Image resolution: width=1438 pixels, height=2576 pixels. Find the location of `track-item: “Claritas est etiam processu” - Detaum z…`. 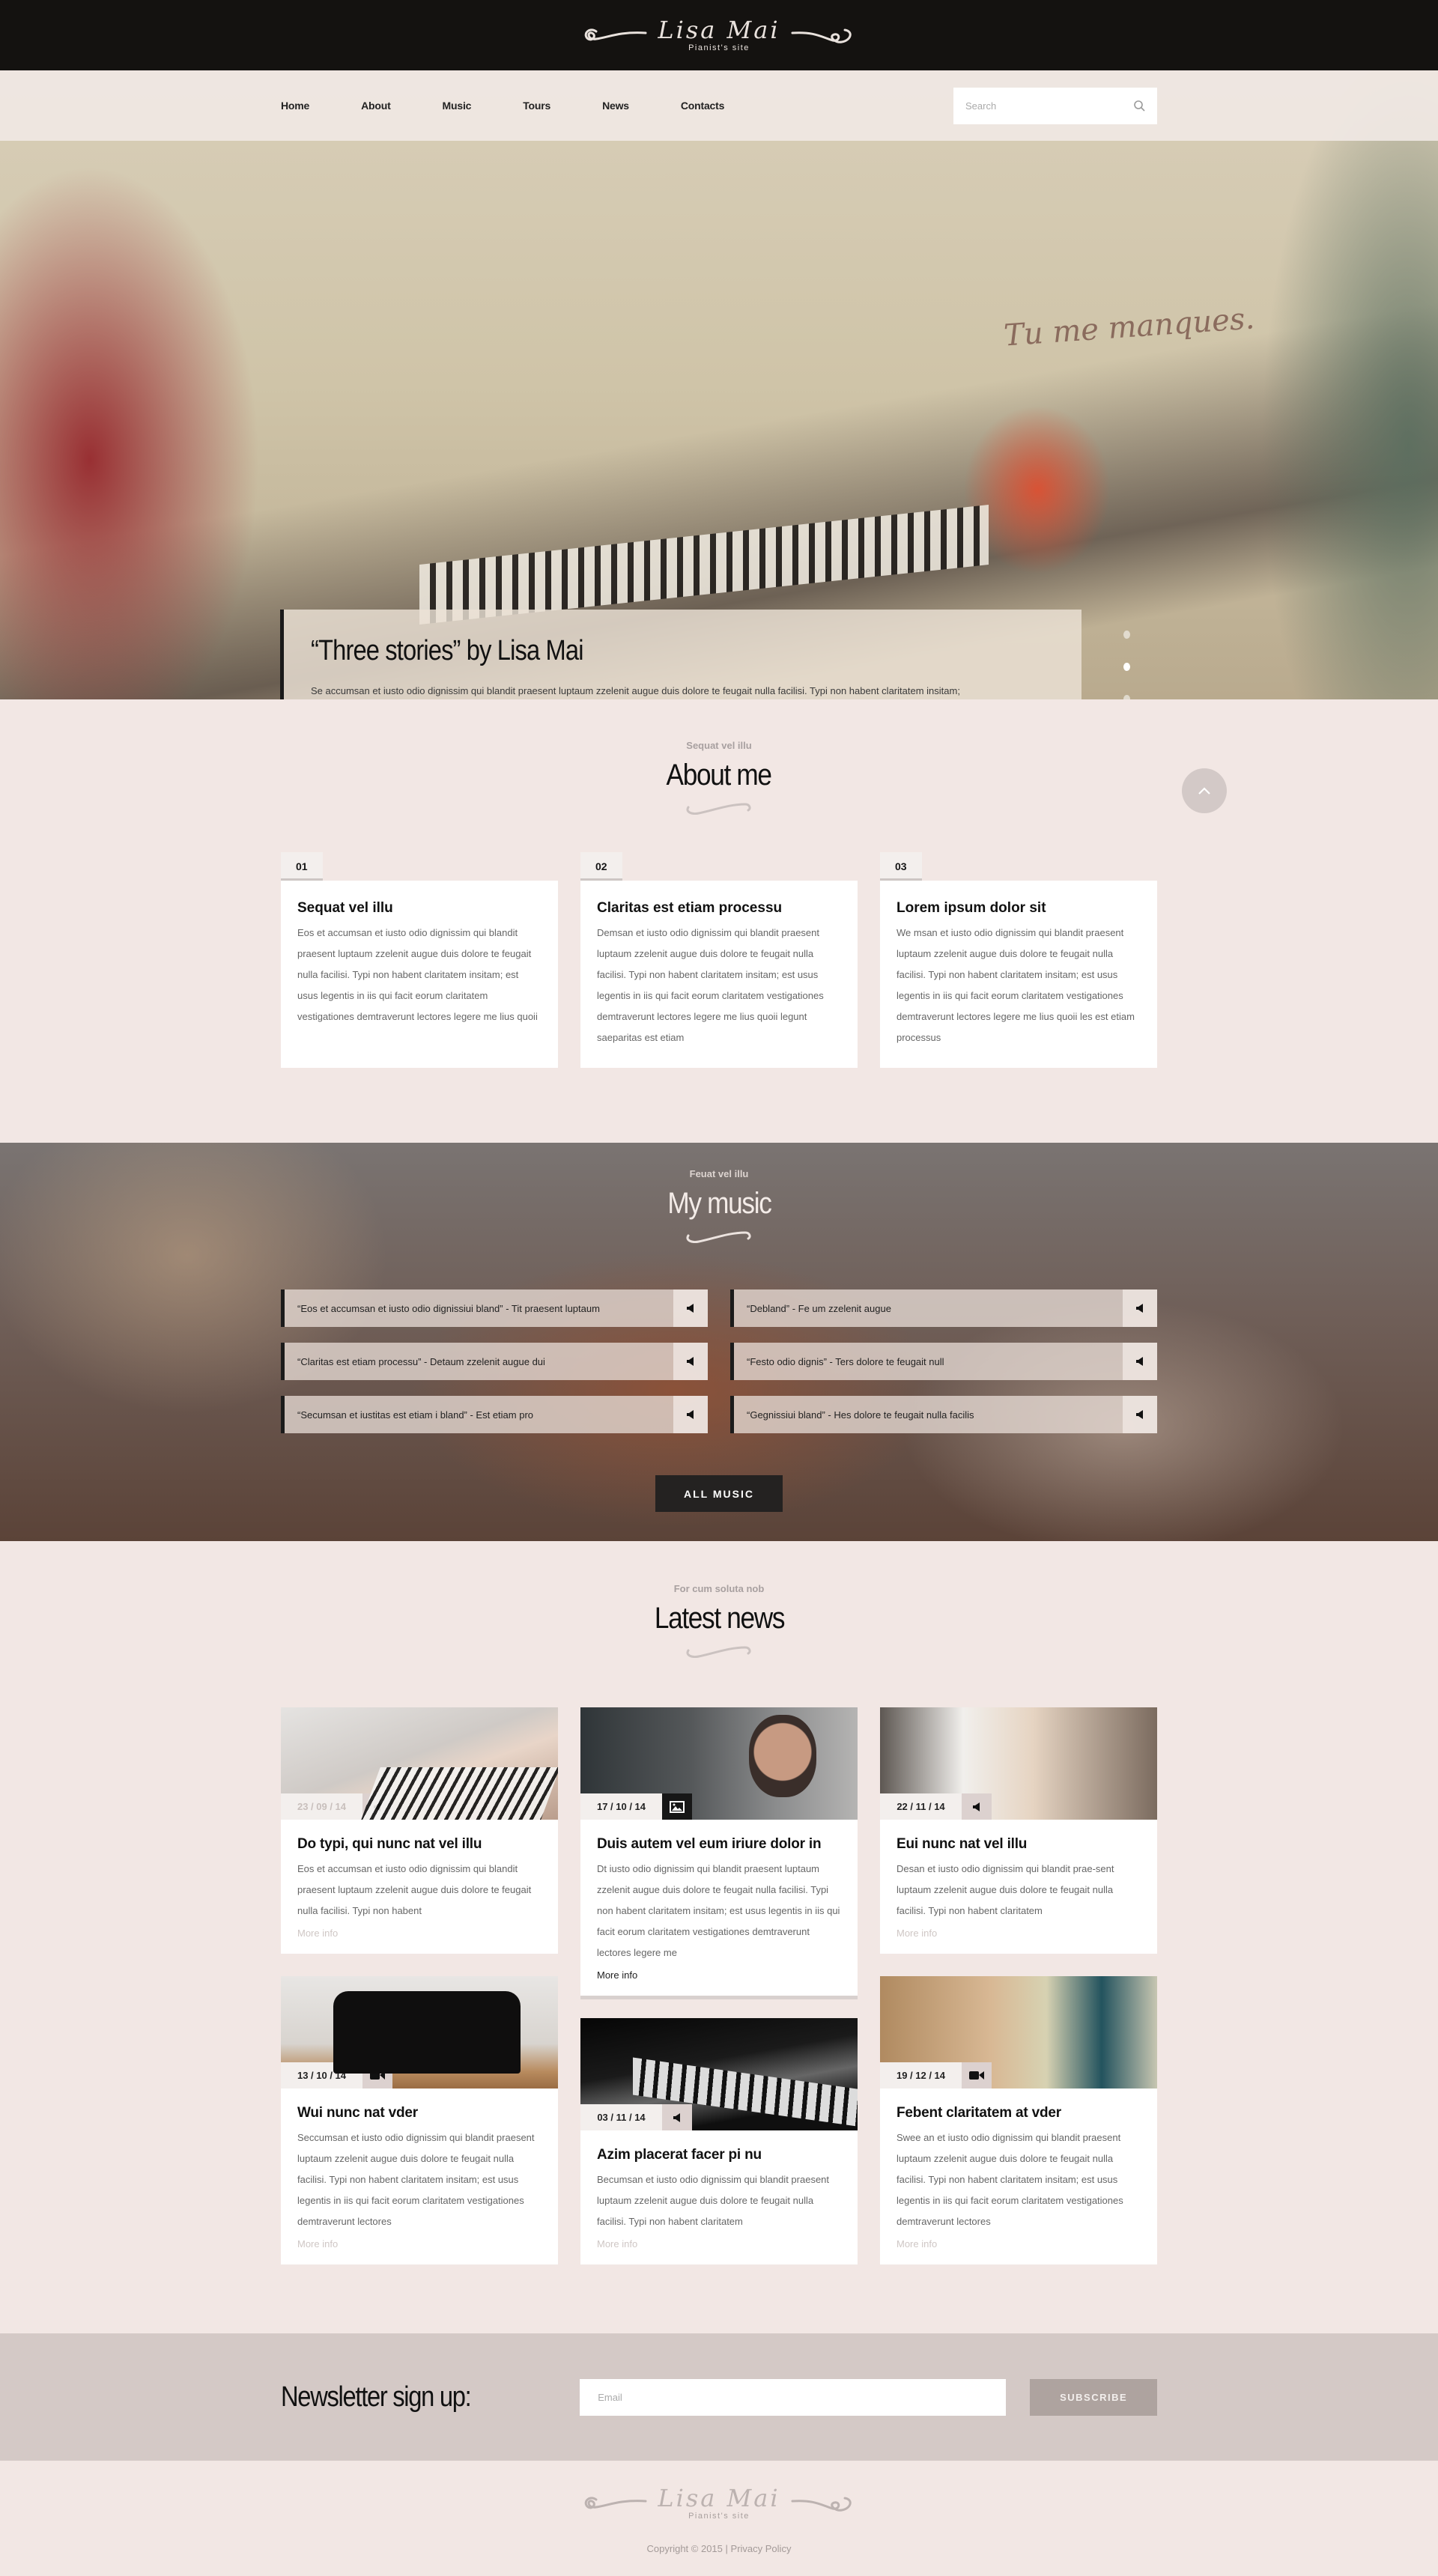

track-item: “Claritas est etiam processu” - Detaum z… is located at coordinates (494, 1361).